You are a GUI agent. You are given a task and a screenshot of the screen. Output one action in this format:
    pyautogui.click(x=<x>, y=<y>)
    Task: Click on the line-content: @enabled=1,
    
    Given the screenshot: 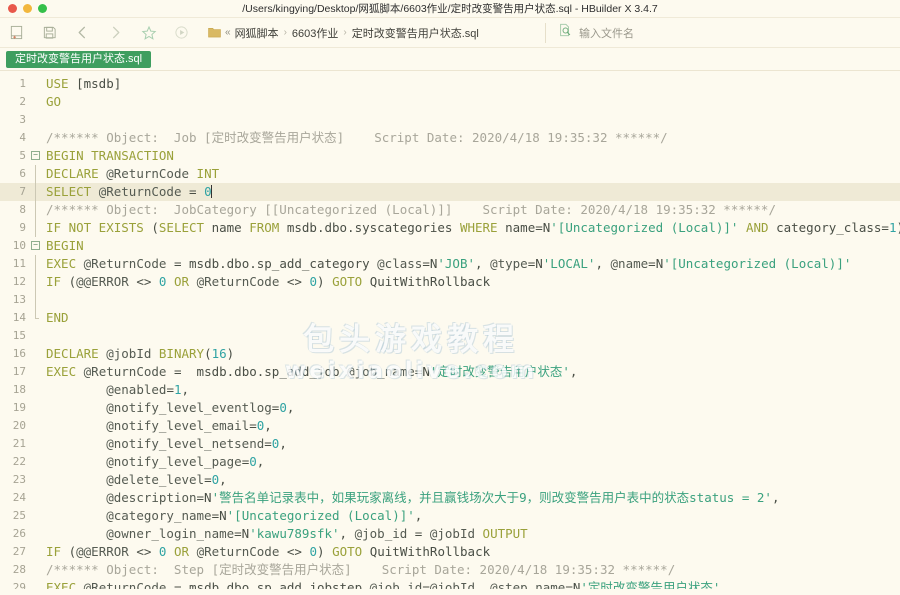 What is the action you would take?
    pyautogui.click(x=148, y=389)
    